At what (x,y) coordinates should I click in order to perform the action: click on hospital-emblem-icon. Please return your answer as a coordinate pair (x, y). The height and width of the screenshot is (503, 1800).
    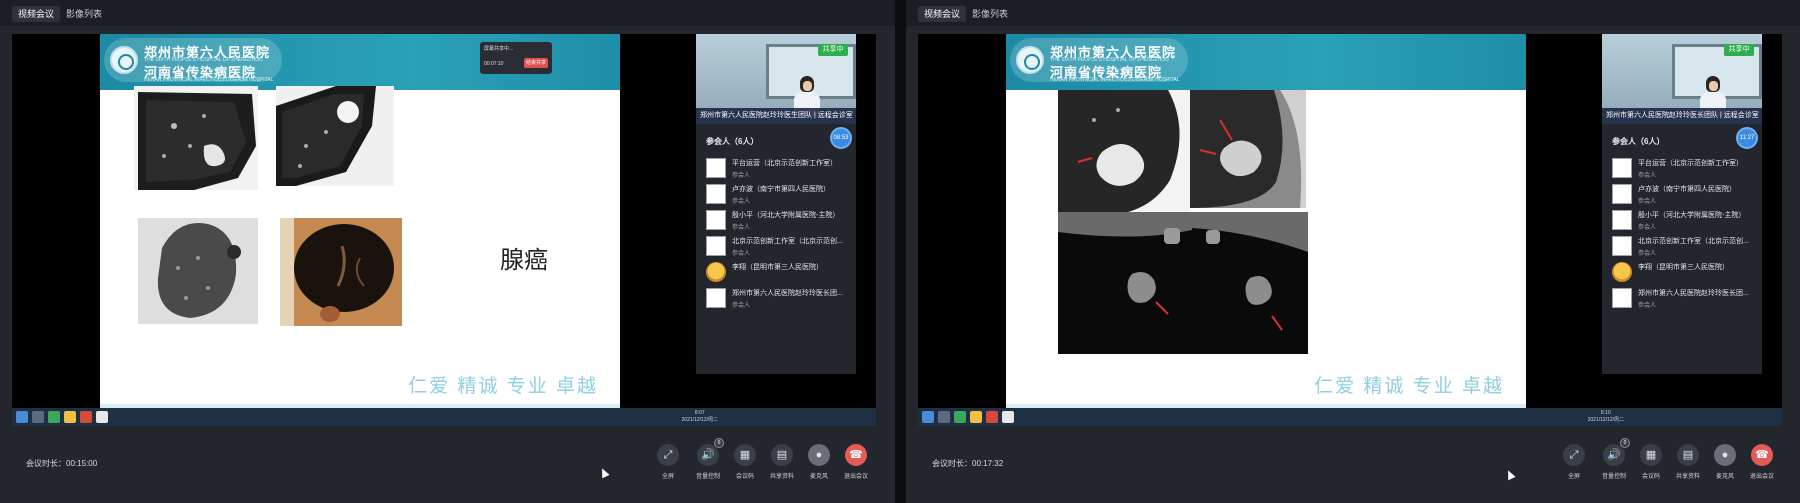
    Looking at the image, I should click on (1030, 60).